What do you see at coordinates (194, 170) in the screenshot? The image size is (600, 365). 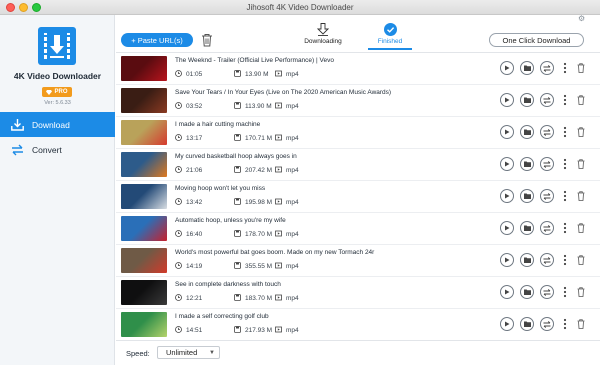 I see `duration-value: 21:06` at bounding box center [194, 170].